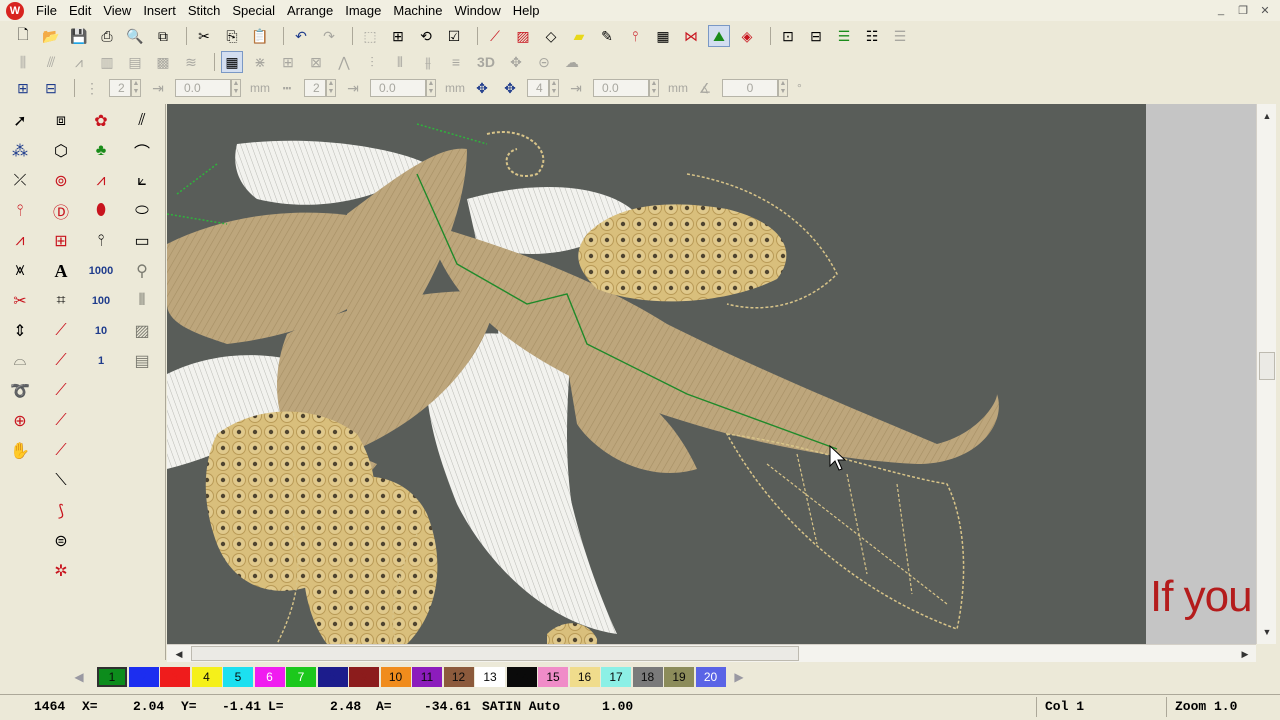 The width and height of the screenshot is (1280, 720). What do you see at coordinates (516, 62) in the screenshot?
I see `move-icon: ✥` at bounding box center [516, 62].